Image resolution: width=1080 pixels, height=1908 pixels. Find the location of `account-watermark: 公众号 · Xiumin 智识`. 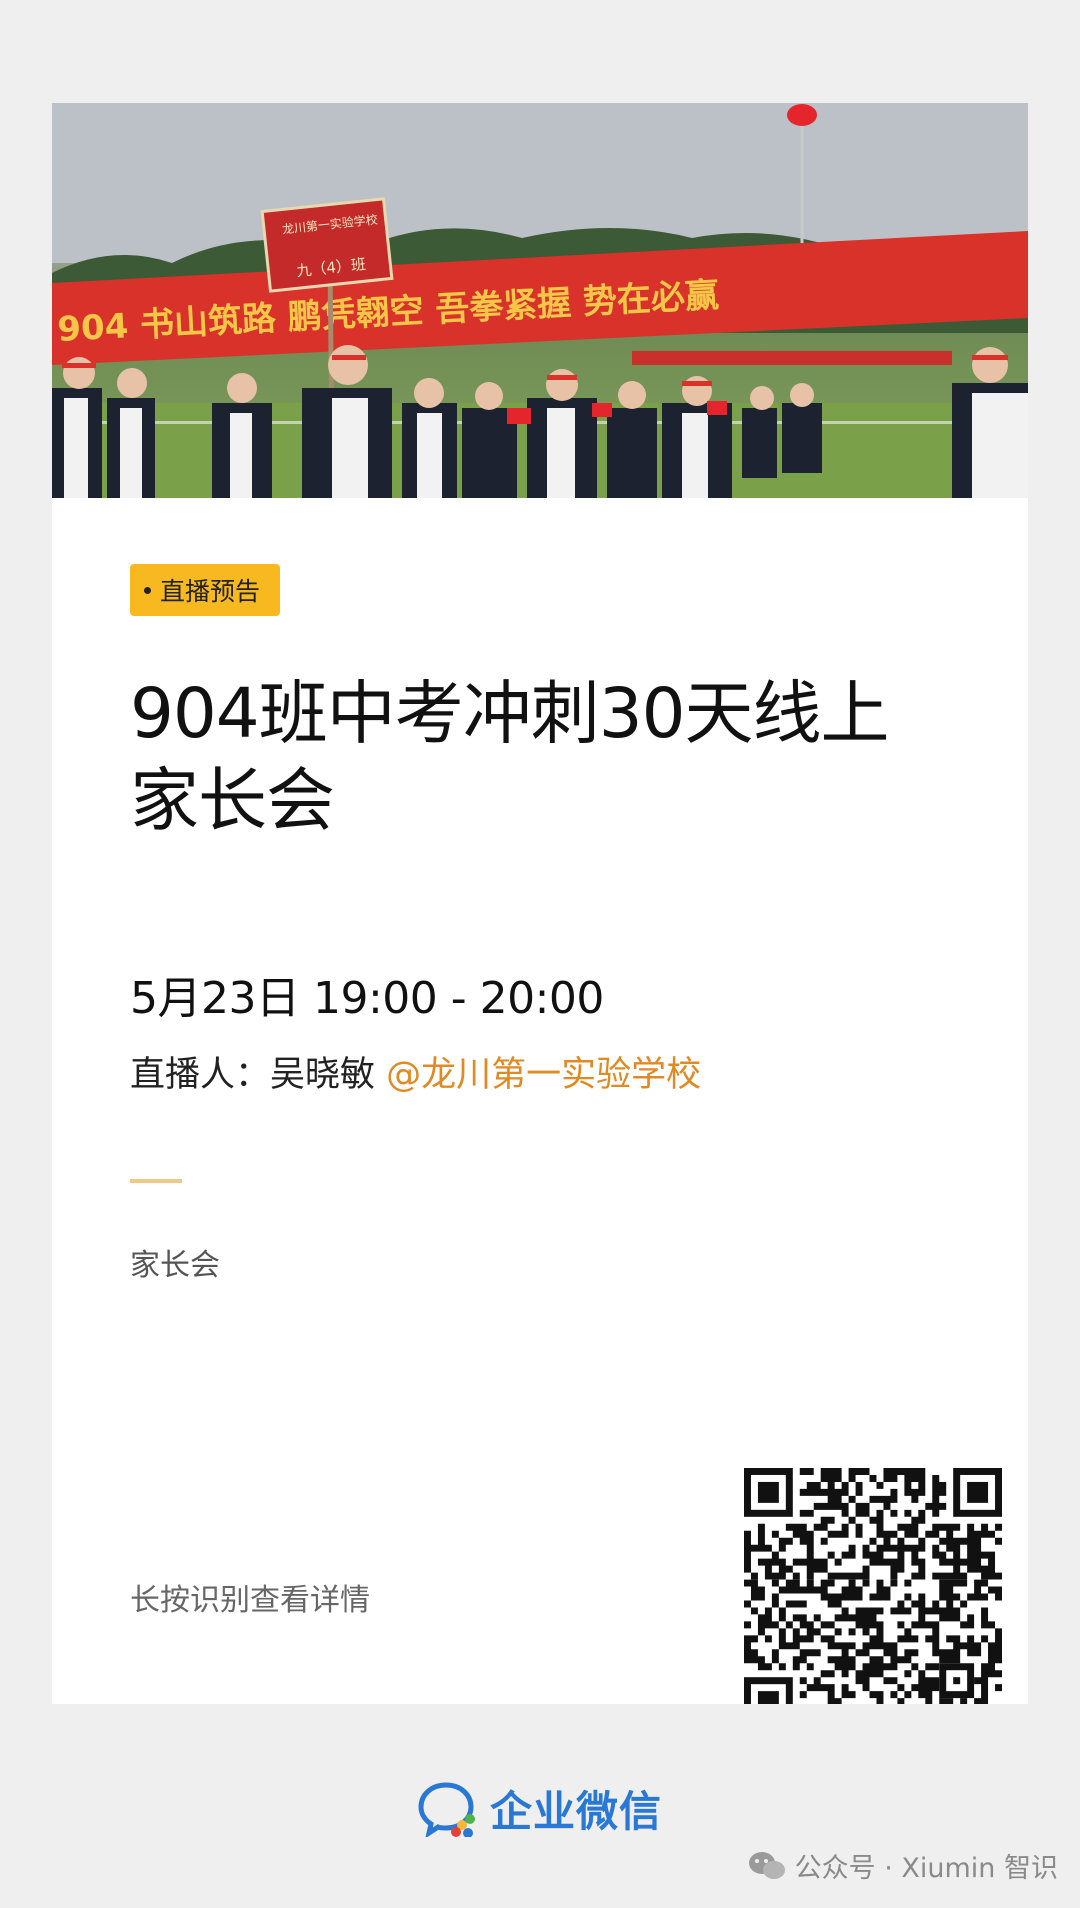

account-watermark: 公众号 · Xiumin 智识 is located at coordinates (902, 1865).